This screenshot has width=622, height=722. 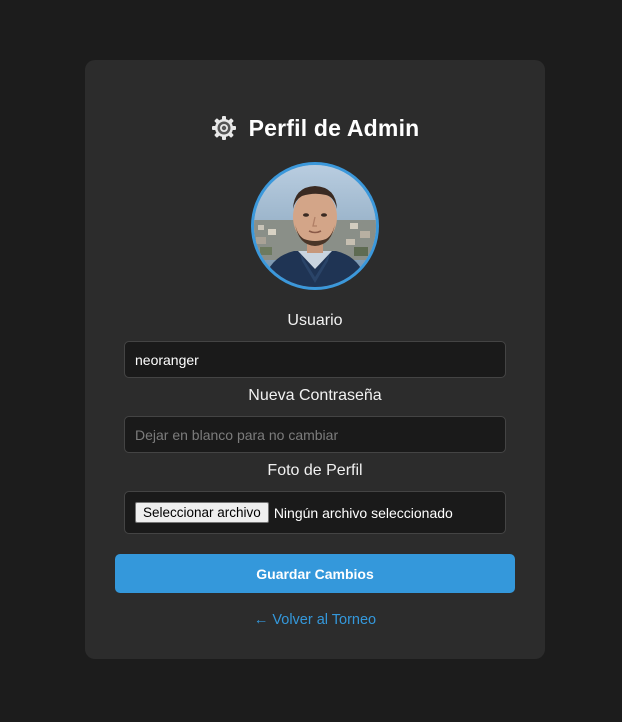 I want to click on password-label: Nueva Contraseña, so click(x=315, y=395).